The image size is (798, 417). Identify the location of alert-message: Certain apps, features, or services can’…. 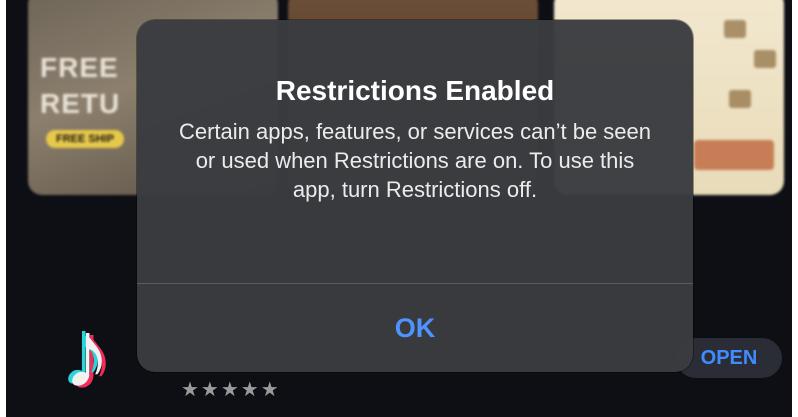
(415, 160).